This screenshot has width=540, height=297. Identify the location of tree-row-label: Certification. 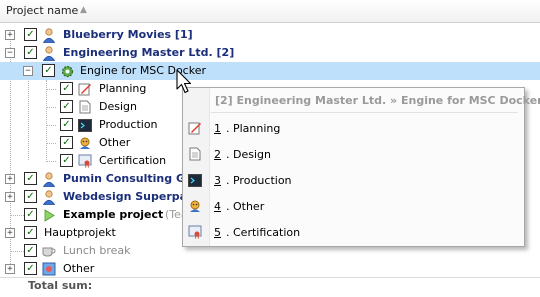
(133, 160).